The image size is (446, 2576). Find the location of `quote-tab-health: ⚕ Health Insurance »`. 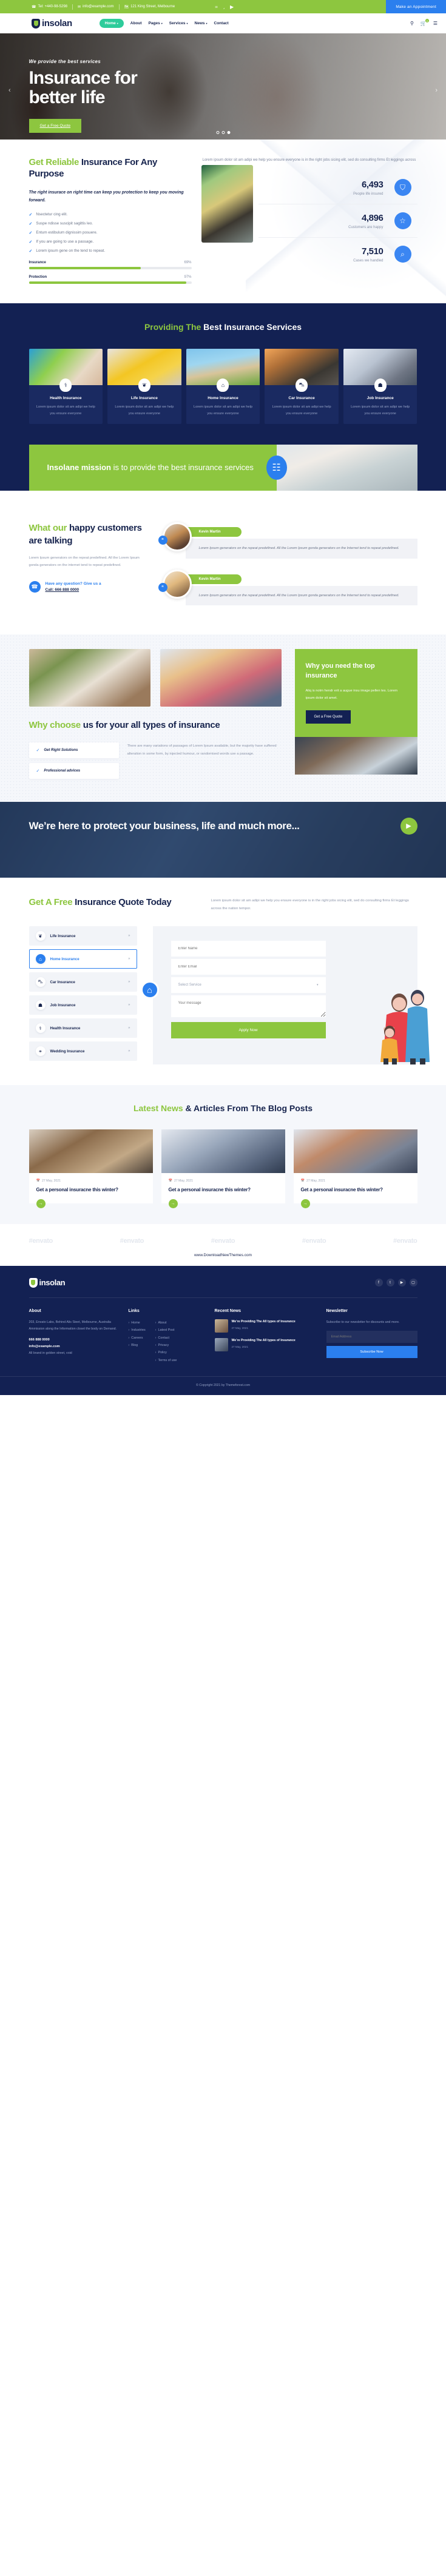

quote-tab-health: ⚕ Health Insurance » is located at coordinates (83, 1028).